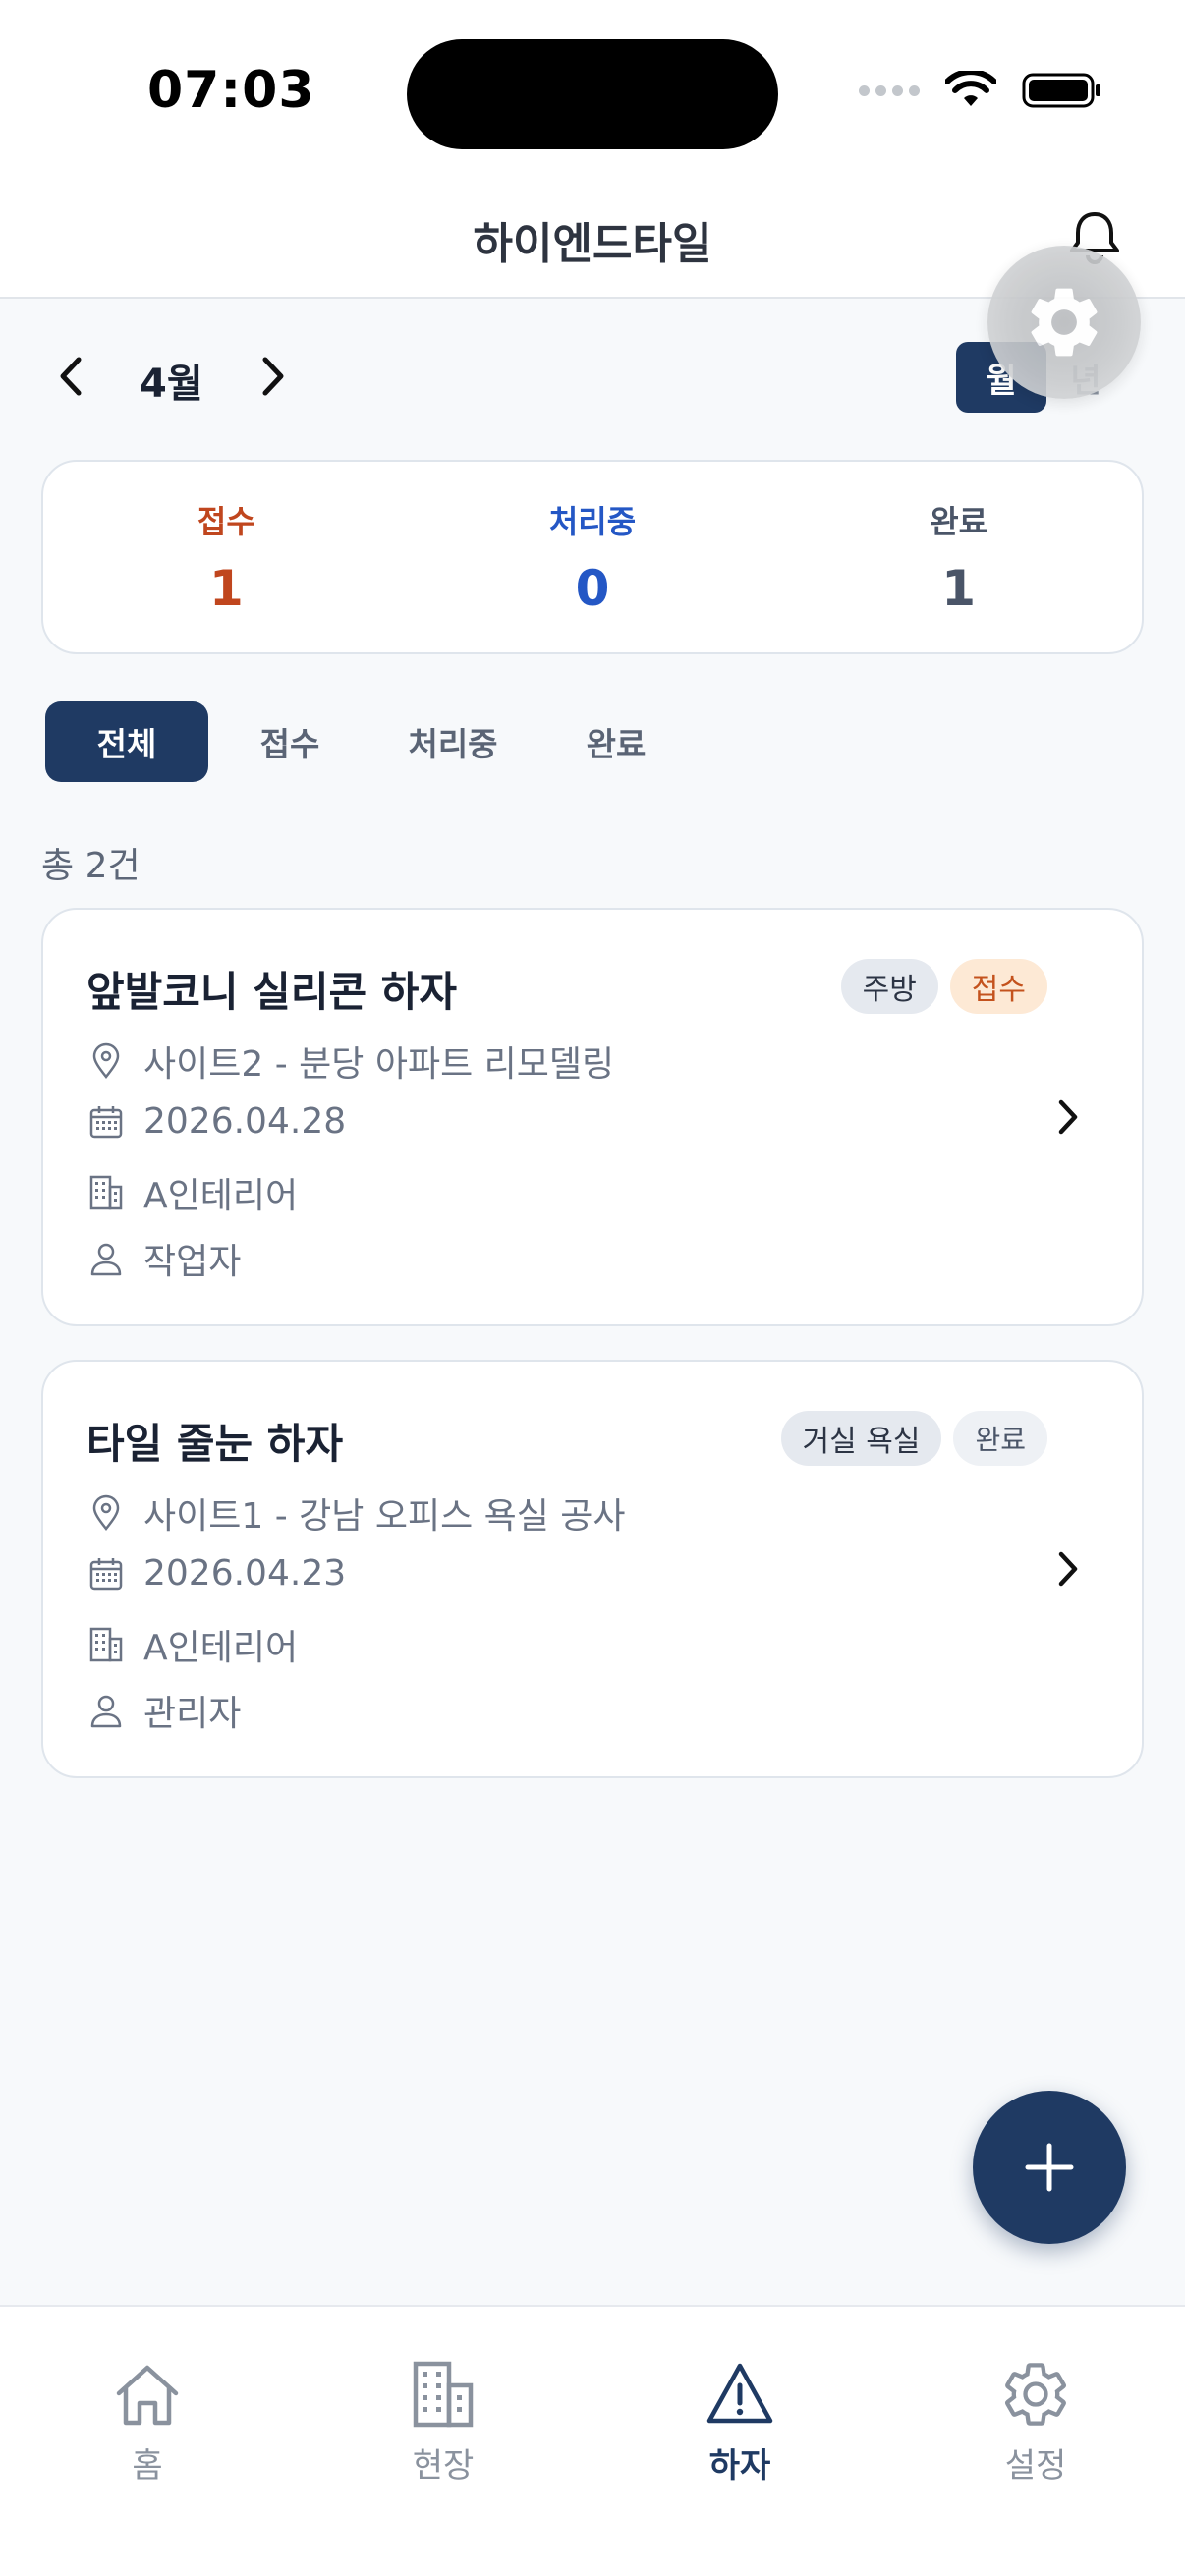 Image resolution: width=1185 pixels, height=2576 pixels. I want to click on summary-value: 0, so click(592, 588).